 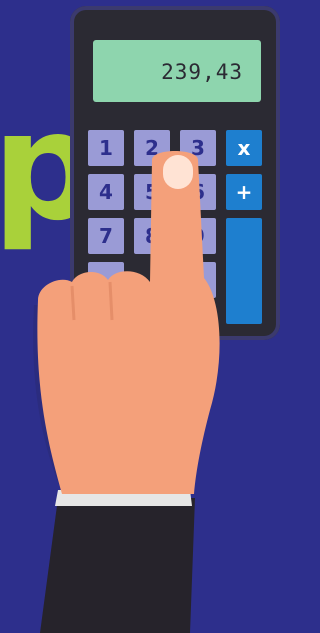 What do you see at coordinates (178, 172) in the screenshot?
I see `fingernail` at bounding box center [178, 172].